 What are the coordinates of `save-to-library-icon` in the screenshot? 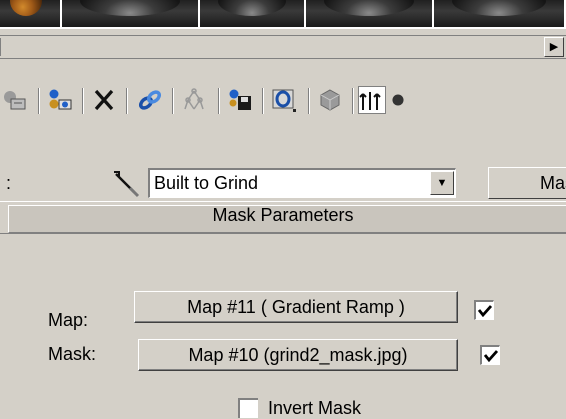 It's located at (240, 100).